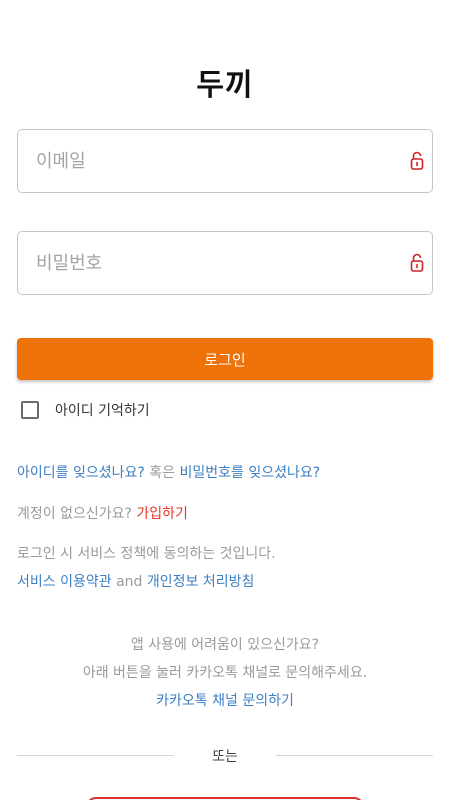 The height and width of the screenshot is (800, 450). Describe the element at coordinates (102, 411) in the screenshot. I see `remember-id-label: 아이디 기억하기` at that location.